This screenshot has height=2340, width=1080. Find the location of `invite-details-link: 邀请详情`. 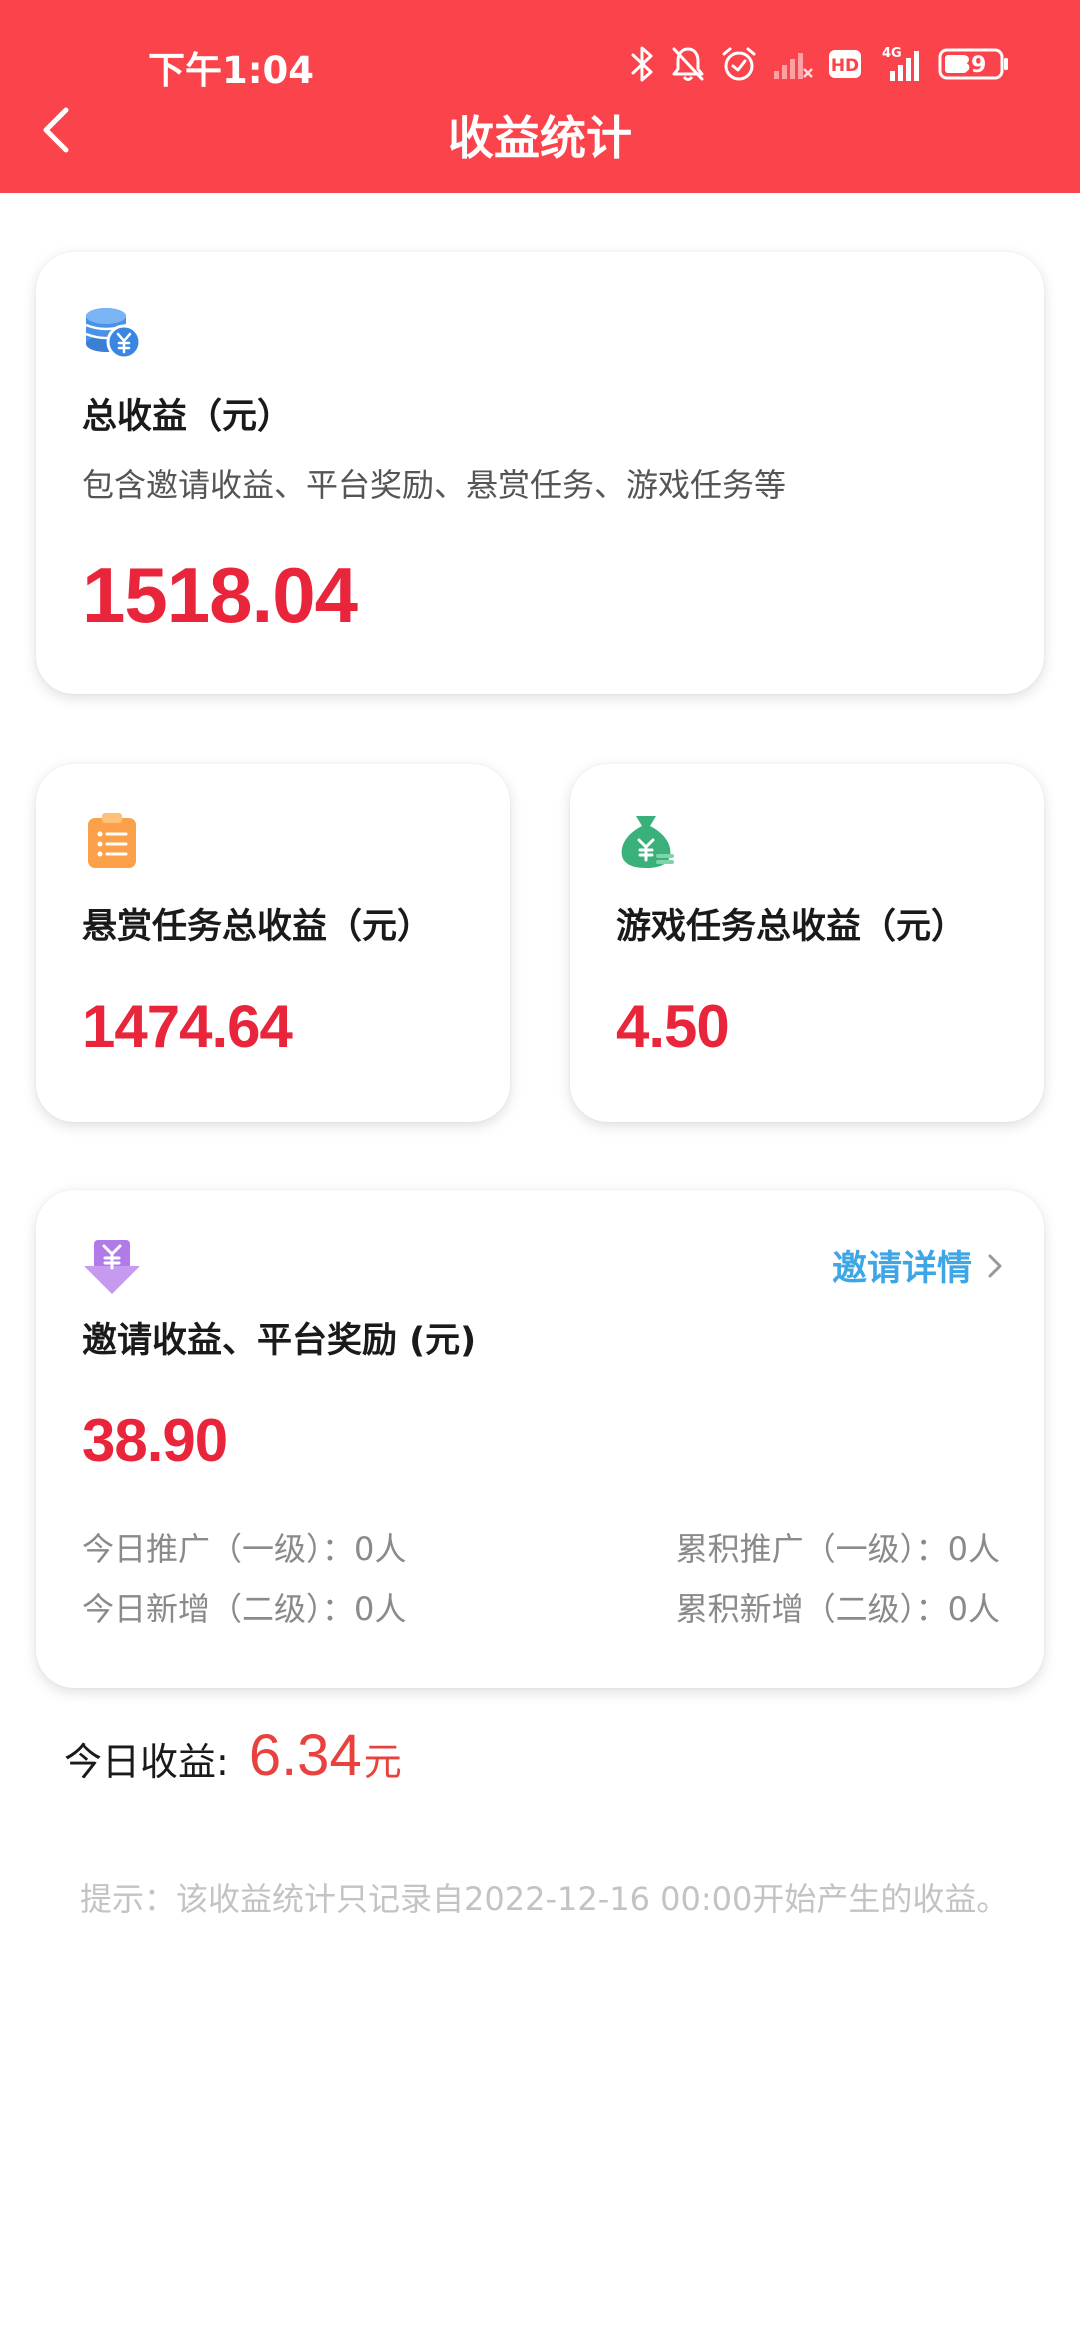

invite-details-link: 邀请详情 is located at coordinates (918, 1265).